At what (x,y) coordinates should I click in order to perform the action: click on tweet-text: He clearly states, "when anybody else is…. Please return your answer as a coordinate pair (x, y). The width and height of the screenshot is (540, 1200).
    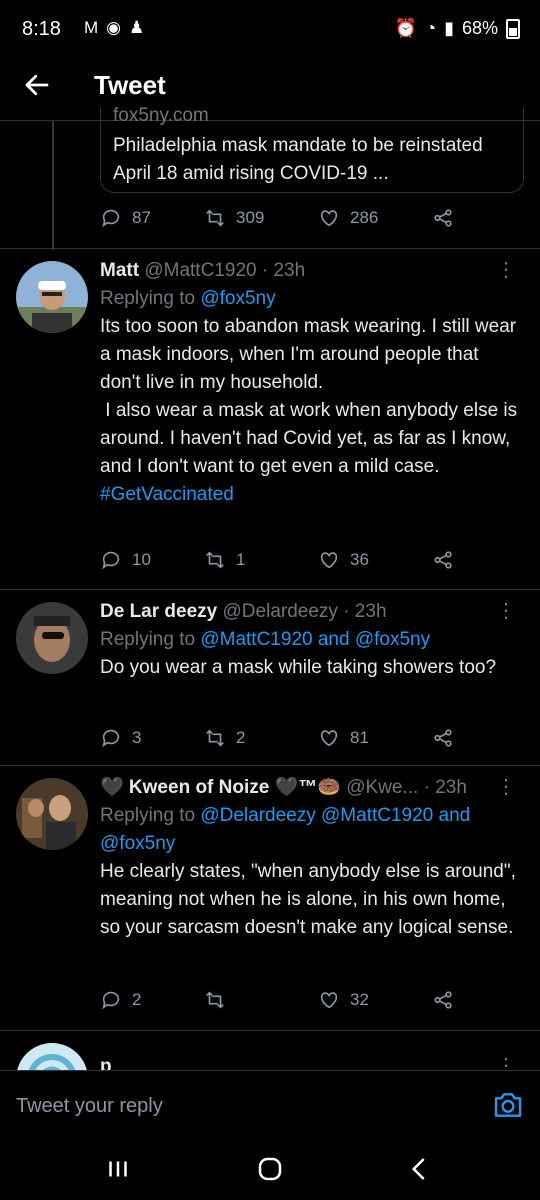
    Looking at the image, I should click on (311, 899).